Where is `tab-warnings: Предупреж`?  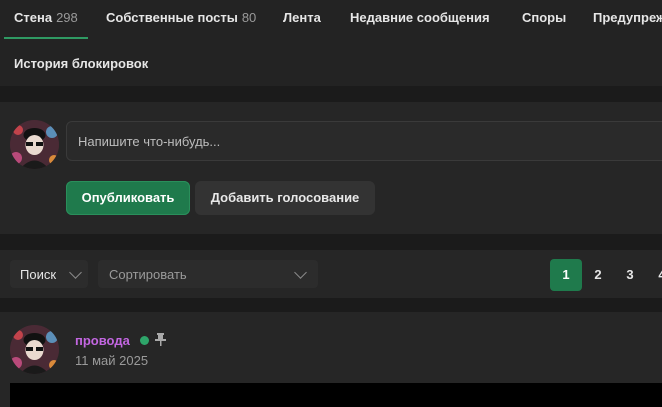 tab-warnings: Предупреж is located at coordinates (627, 17).